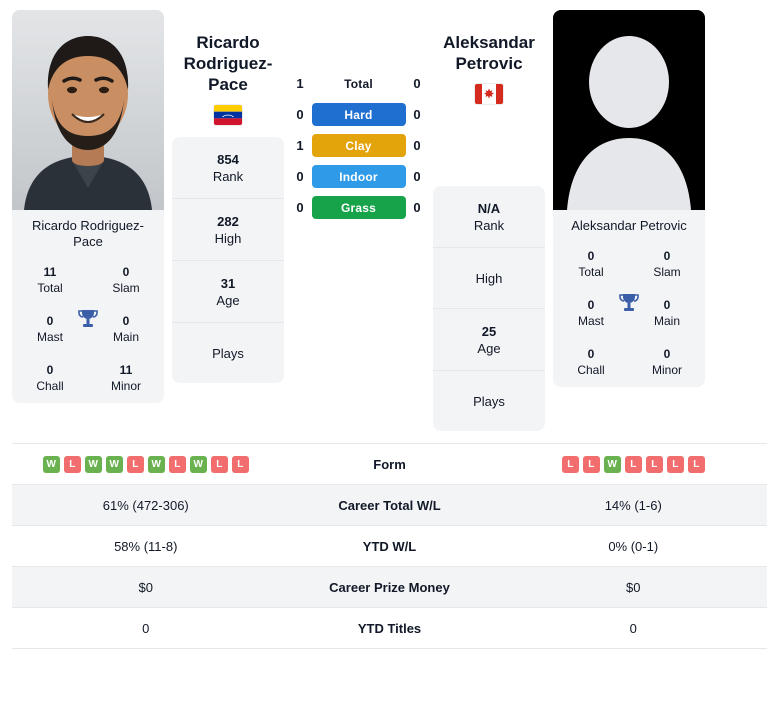  I want to click on stat-cell: 11 Minor, so click(126, 378).